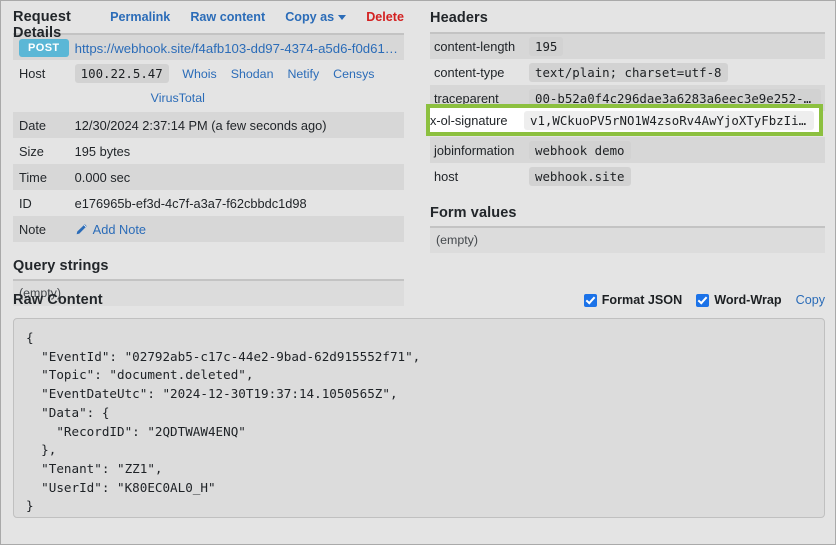 This screenshot has height=545, width=836. What do you see at coordinates (44, 47) in the screenshot?
I see `method-badge: POST` at bounding box center [44, 47].